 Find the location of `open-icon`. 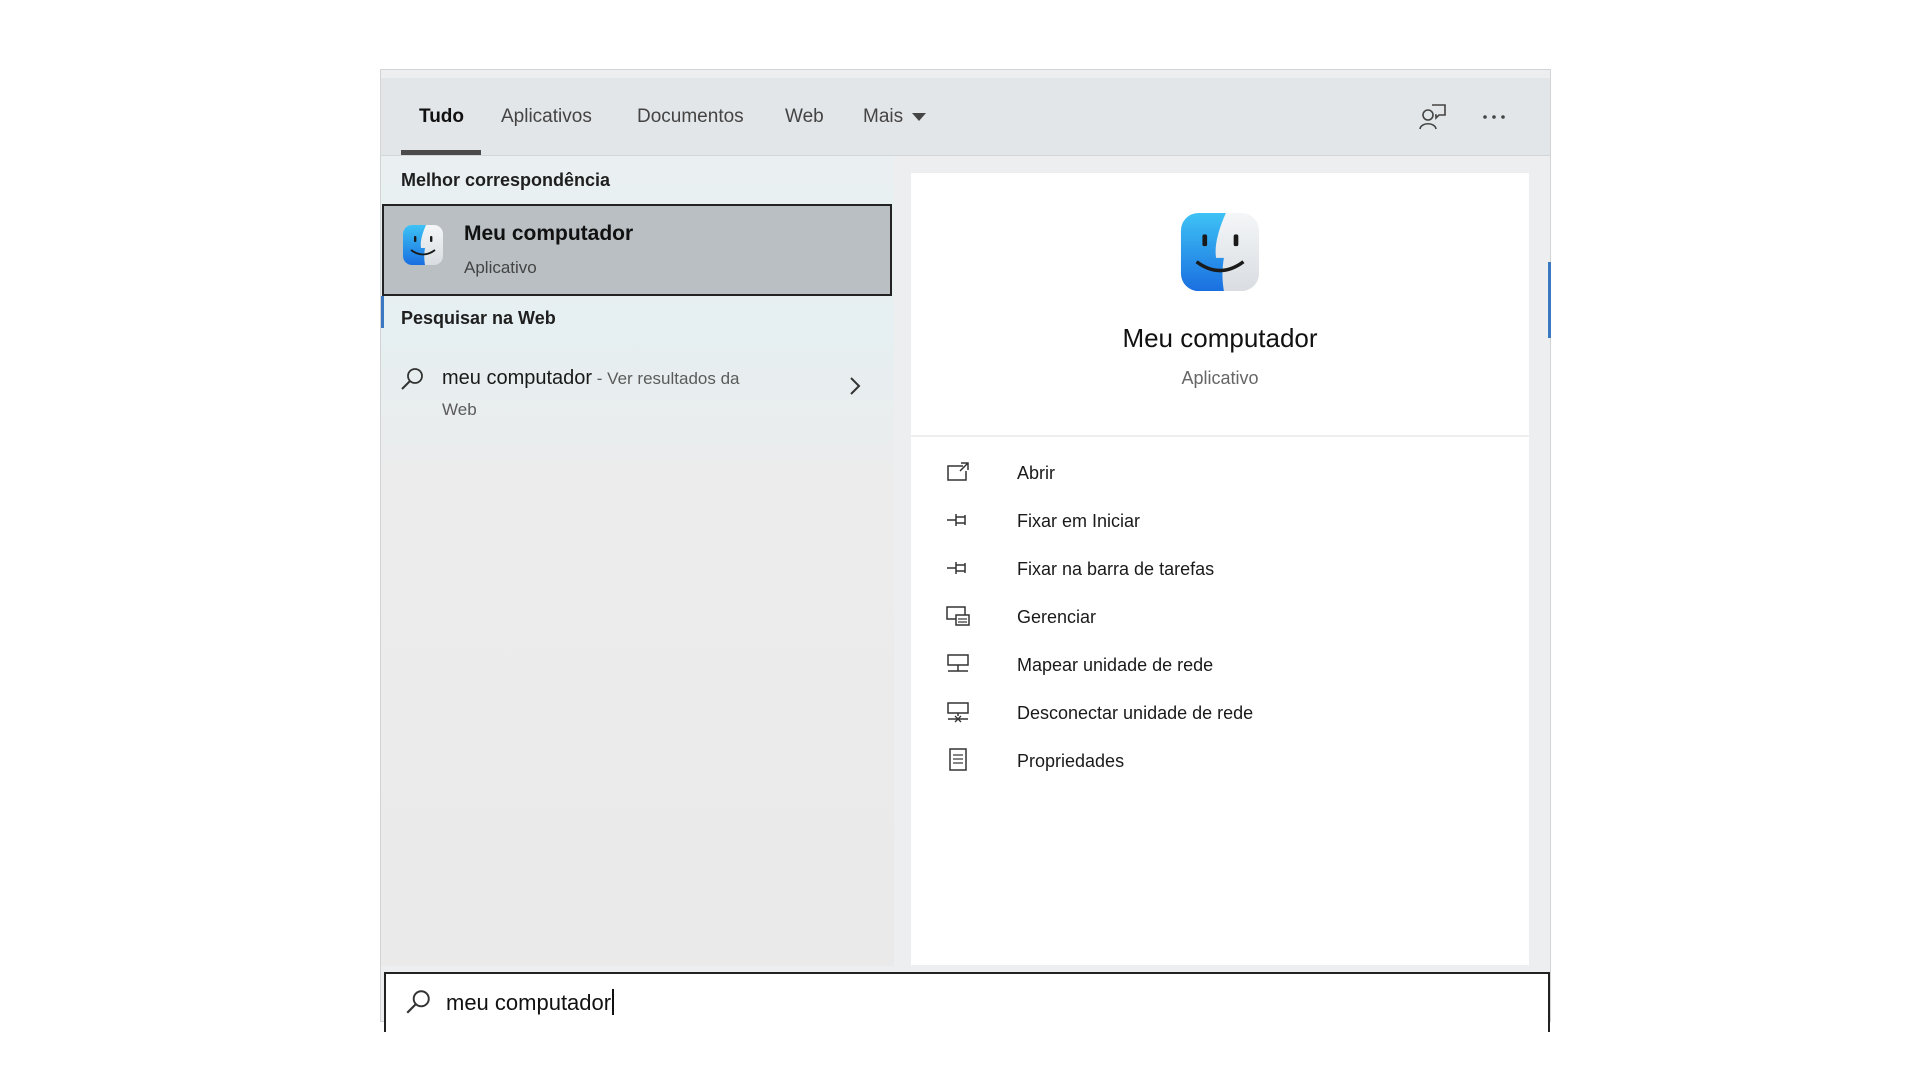

open-icon is located at coordinates (958, 471).